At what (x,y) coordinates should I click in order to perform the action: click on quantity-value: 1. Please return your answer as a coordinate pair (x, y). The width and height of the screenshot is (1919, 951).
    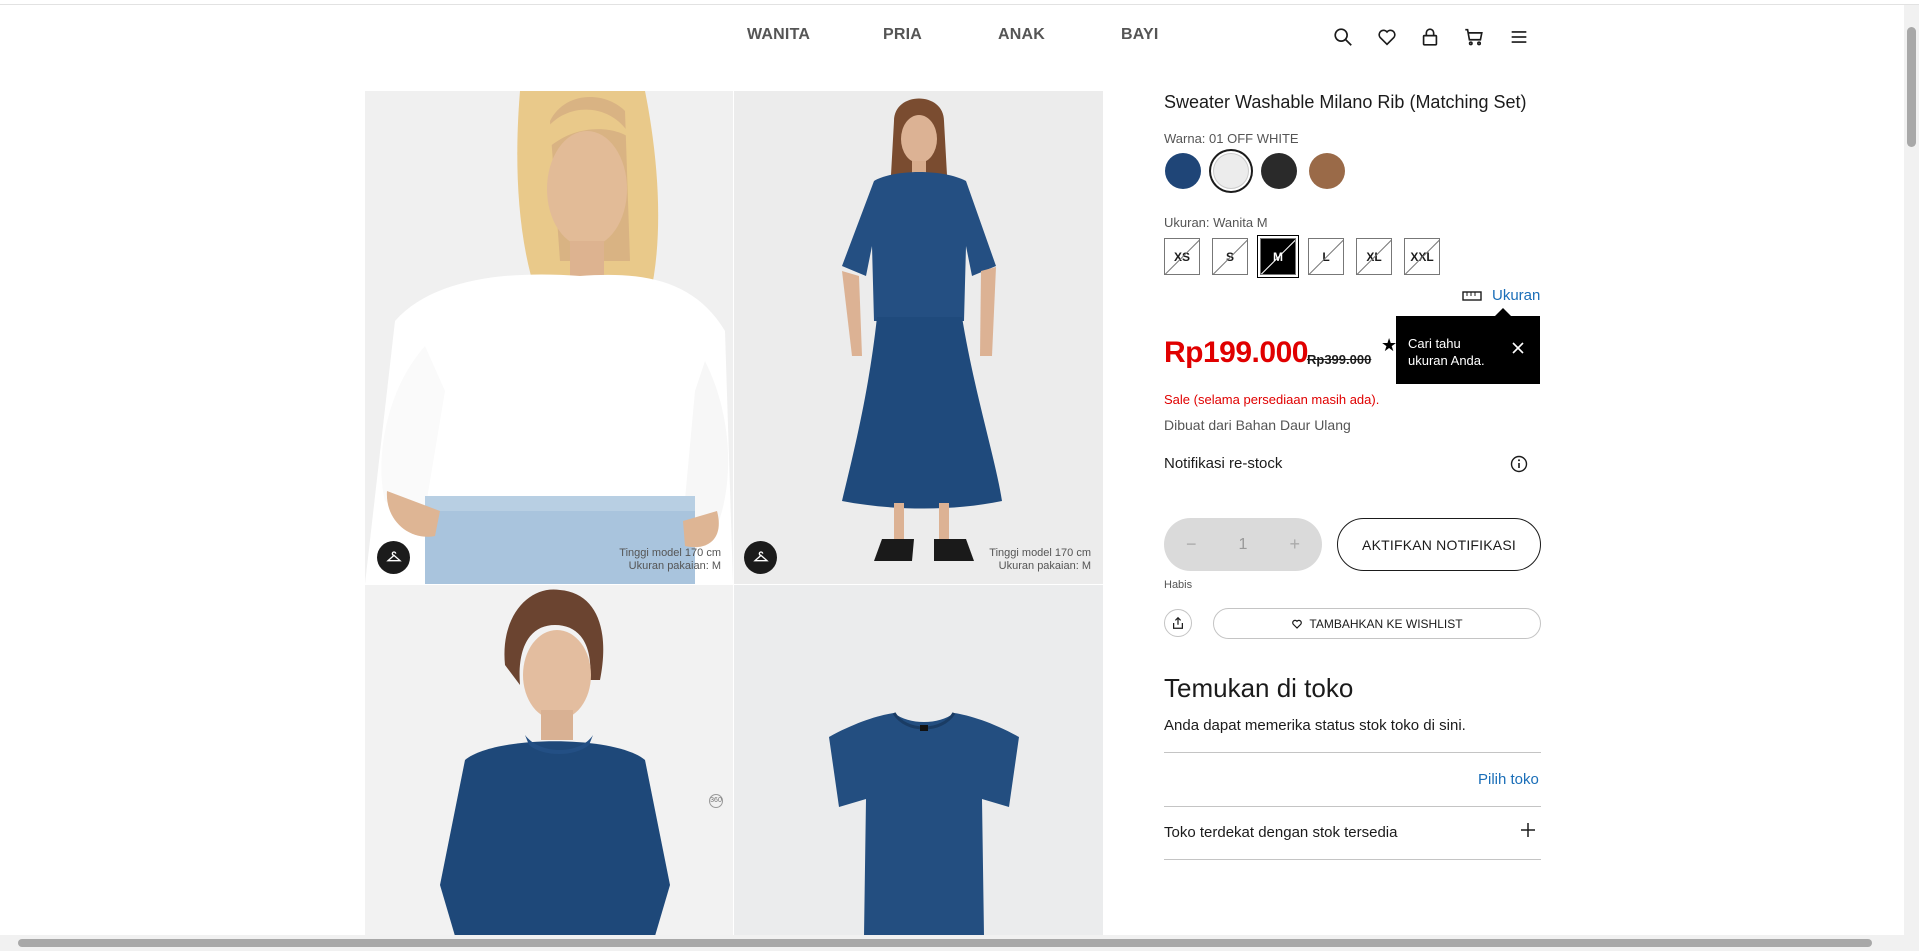
    Looking at the image, I should click on (1243, 544).